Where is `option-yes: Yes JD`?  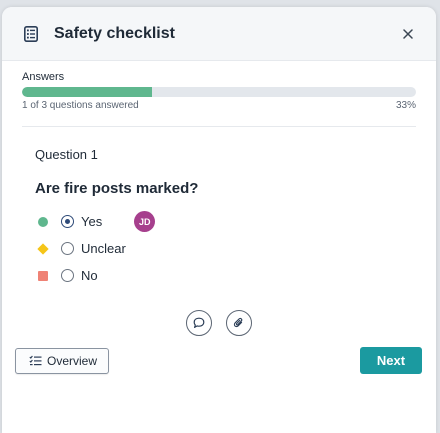 option-yes: Yes JD is located at coordinates (237, 221).